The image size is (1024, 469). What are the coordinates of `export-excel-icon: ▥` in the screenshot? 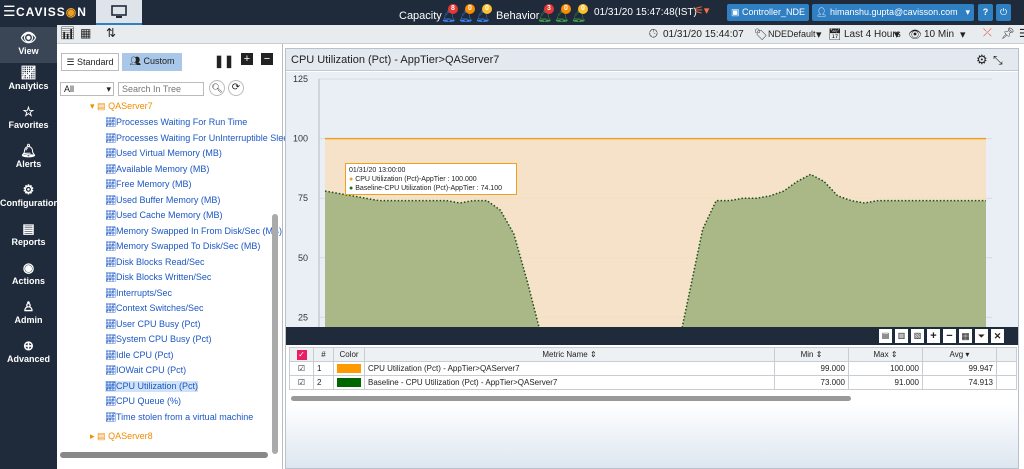 It's located at (901, 336).